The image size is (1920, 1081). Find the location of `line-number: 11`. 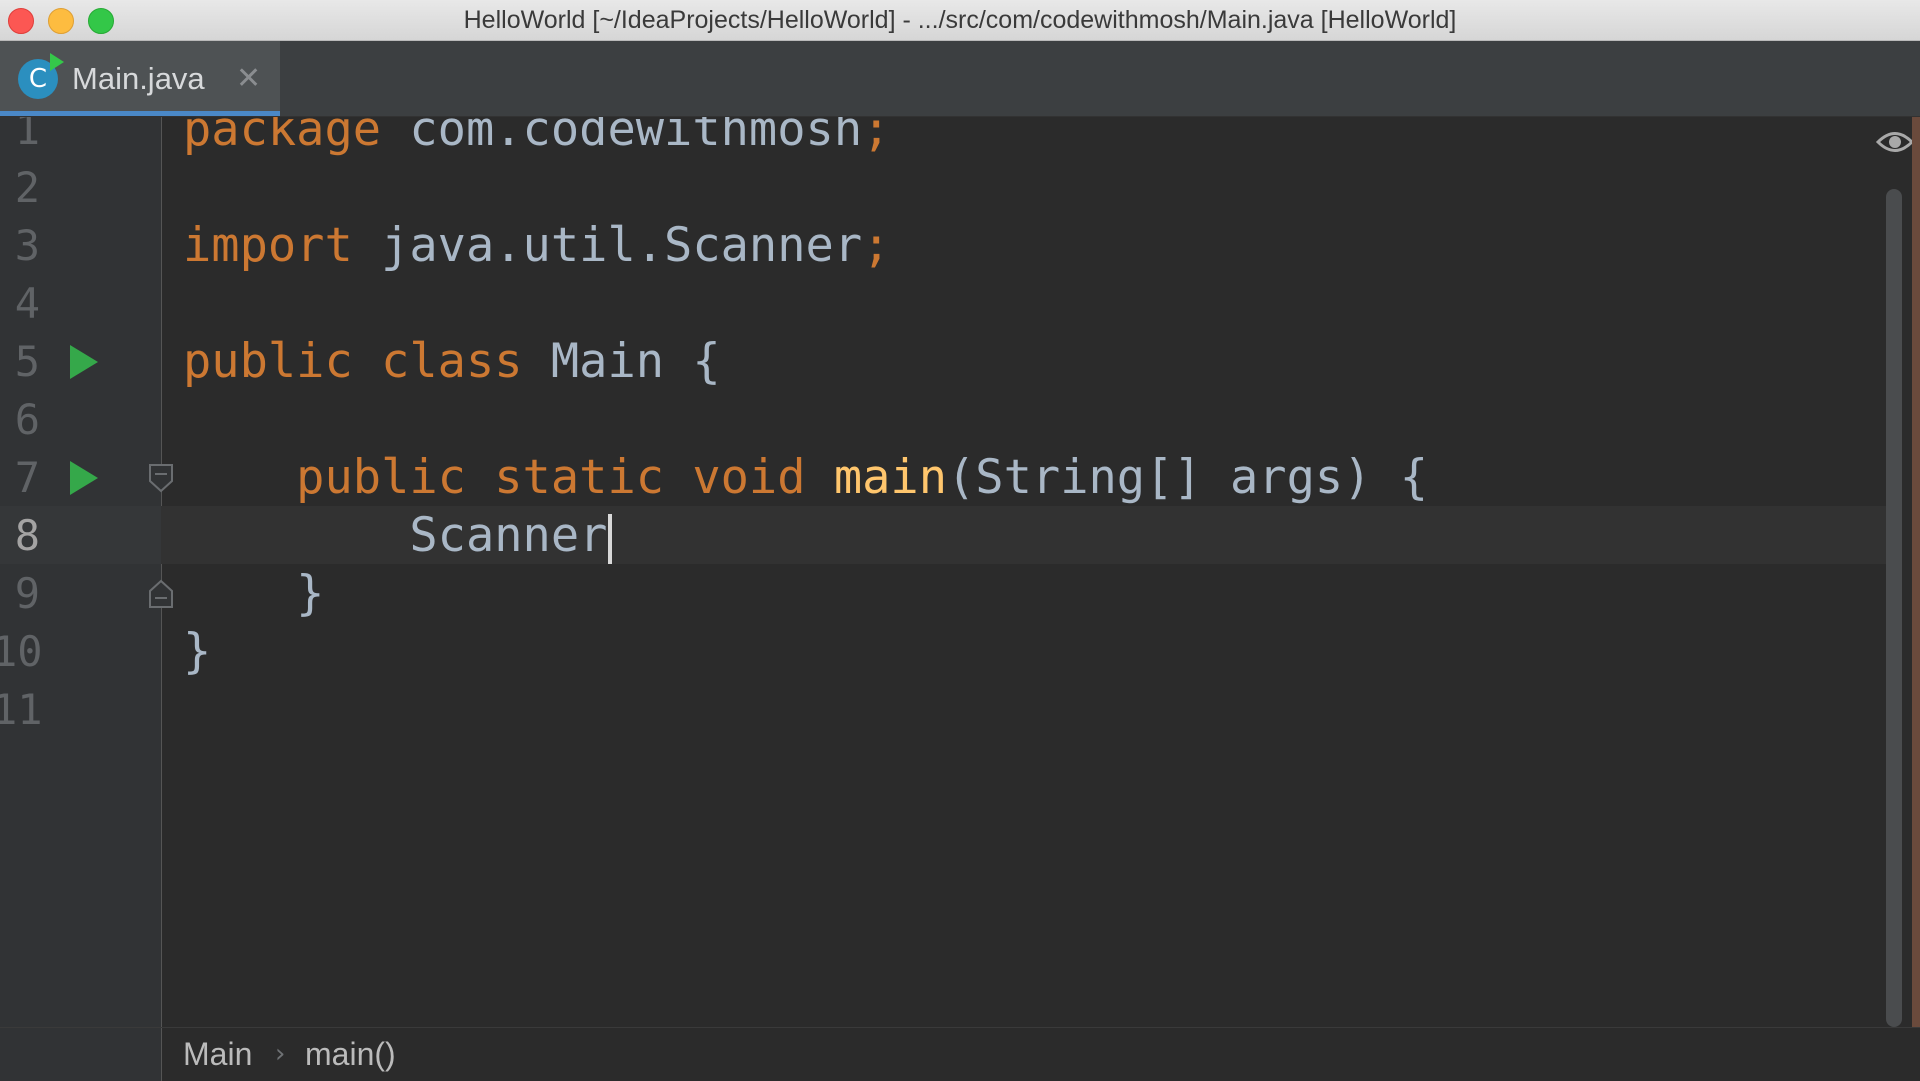

line-number: 11 is located at coordinates (21, 709).